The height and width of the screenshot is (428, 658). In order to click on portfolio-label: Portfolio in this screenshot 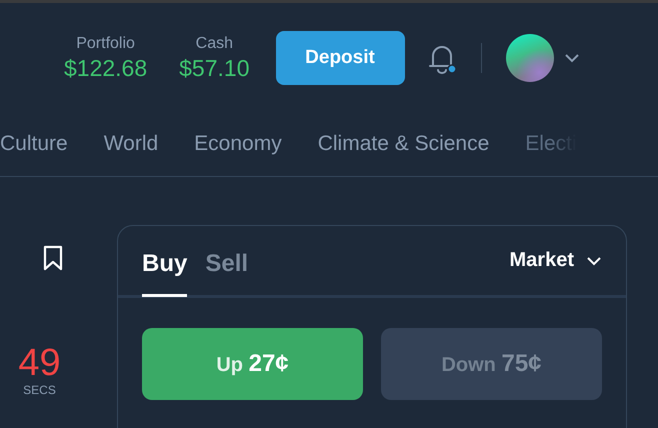, I will do `click(105, 44)`.